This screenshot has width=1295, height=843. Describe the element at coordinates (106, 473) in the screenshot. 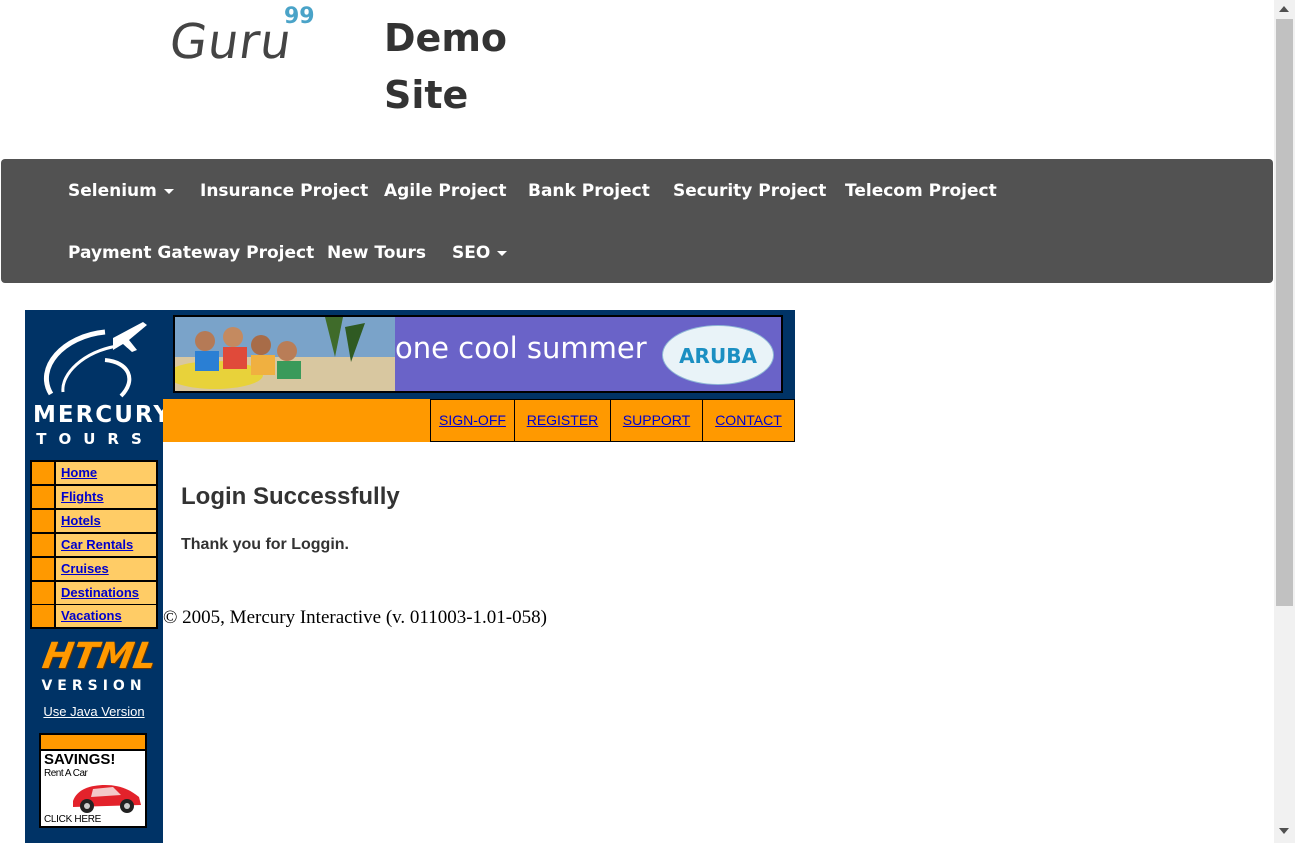

I see `menu-link-cell: Home` at that location.